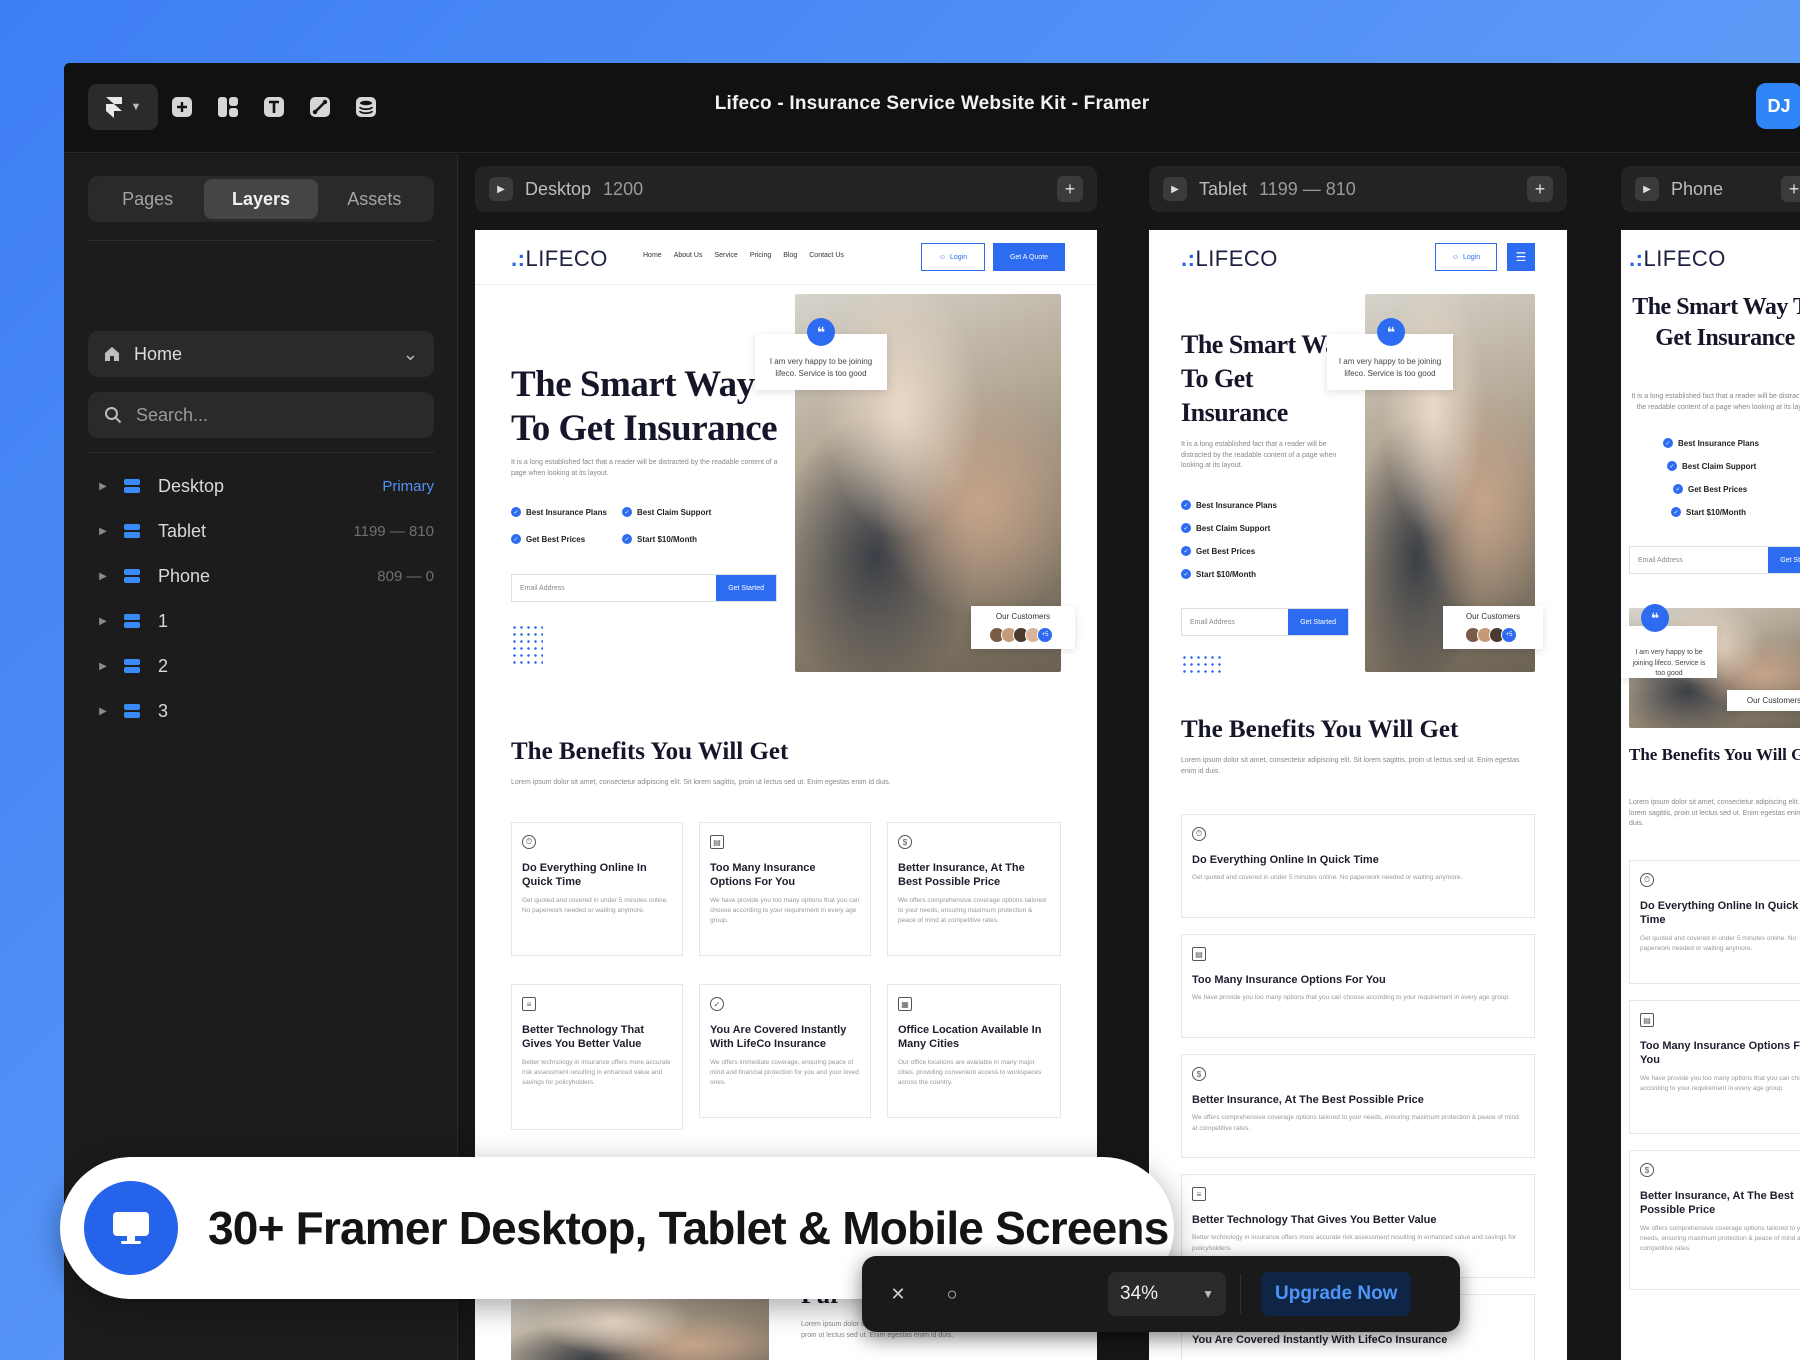 This screenshot has height=1360, width=1800. What do you see at coordinates (1710, 189) in the screenshot?
I see `frame-header-phone: ▶ Phone +` at bounding box center [1710, 189].